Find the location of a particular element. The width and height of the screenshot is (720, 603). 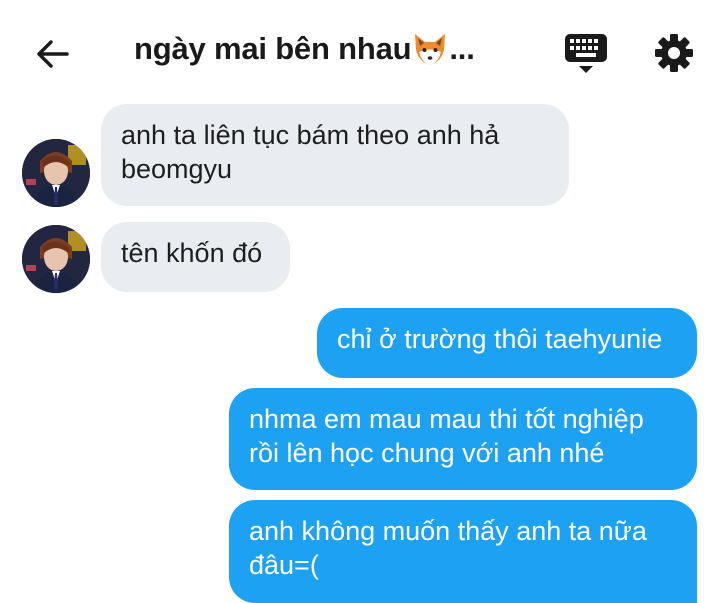

conversation-title-text: ngày mai bên nhau is located at coordinates (273, 48).